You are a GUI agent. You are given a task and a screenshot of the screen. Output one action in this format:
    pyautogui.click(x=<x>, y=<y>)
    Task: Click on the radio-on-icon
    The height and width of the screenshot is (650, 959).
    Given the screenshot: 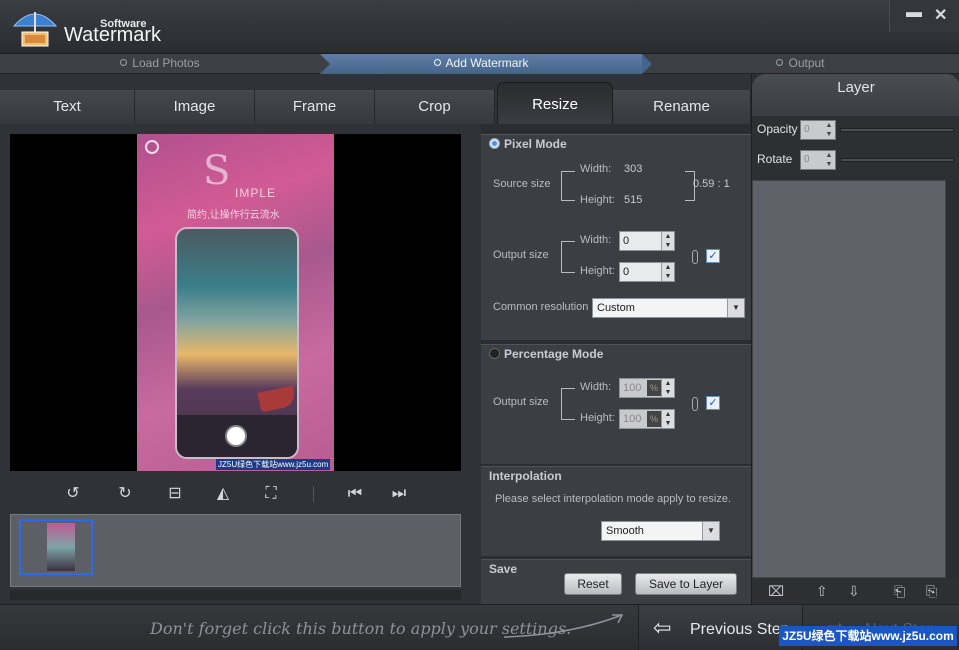 What is the action you would take?
    pyautogui.click(x=494, y=144)
    